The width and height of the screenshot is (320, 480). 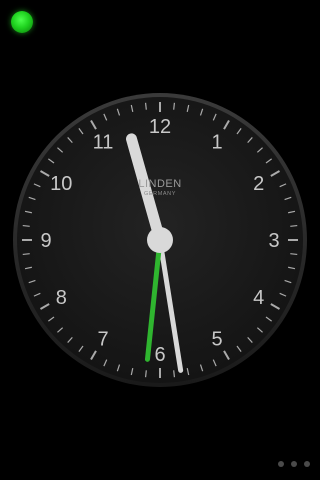 What do you see at coordinates (160, 127) in the screenshot?
I see `clock-numeral: 12` at bounding box center [160, 127].